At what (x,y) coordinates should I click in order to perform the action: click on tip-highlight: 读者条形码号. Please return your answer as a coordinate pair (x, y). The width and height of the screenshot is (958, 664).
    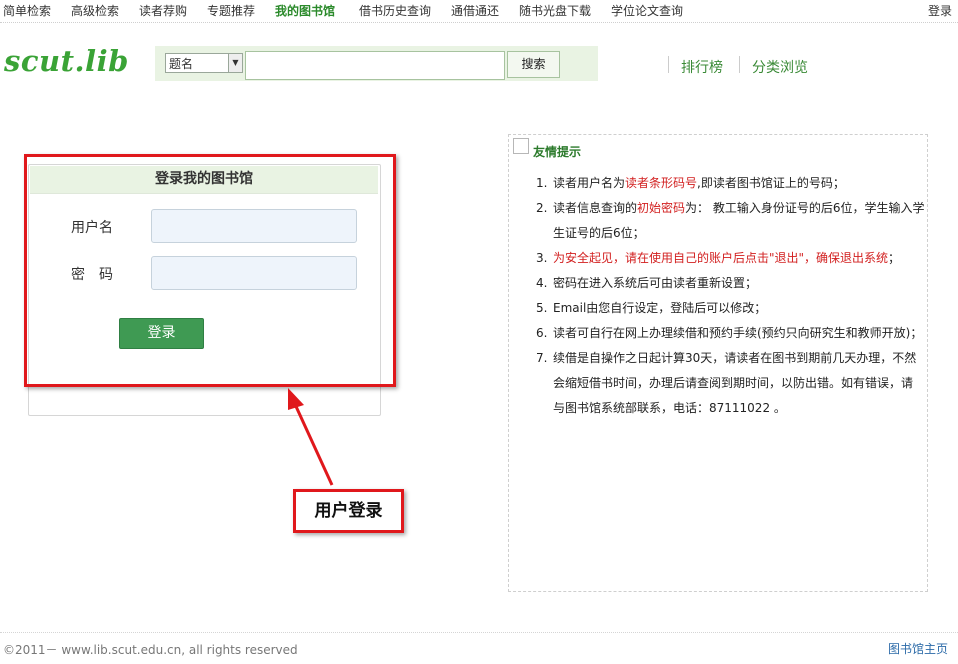
    Looking at the image, I should click on (661, 183).